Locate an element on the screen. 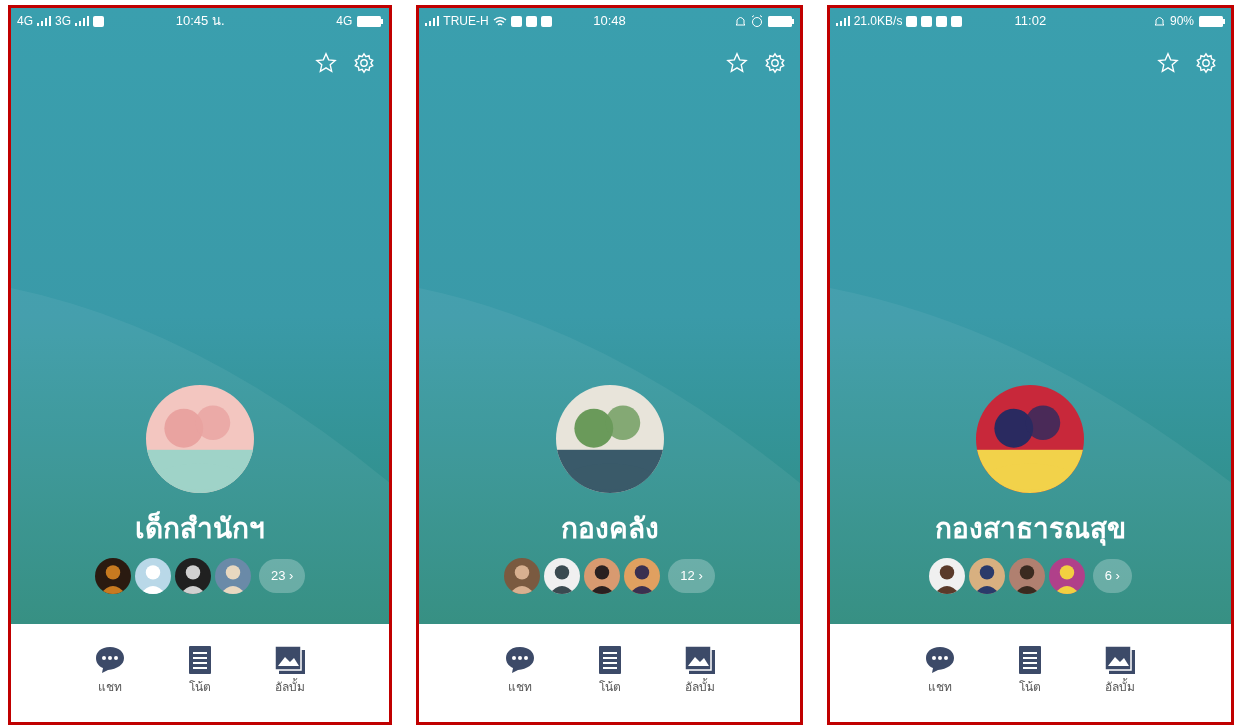 Image resolution: width=1234 pixels, height=727 pixels. wifi-icon is located at coordinates (499, 21).